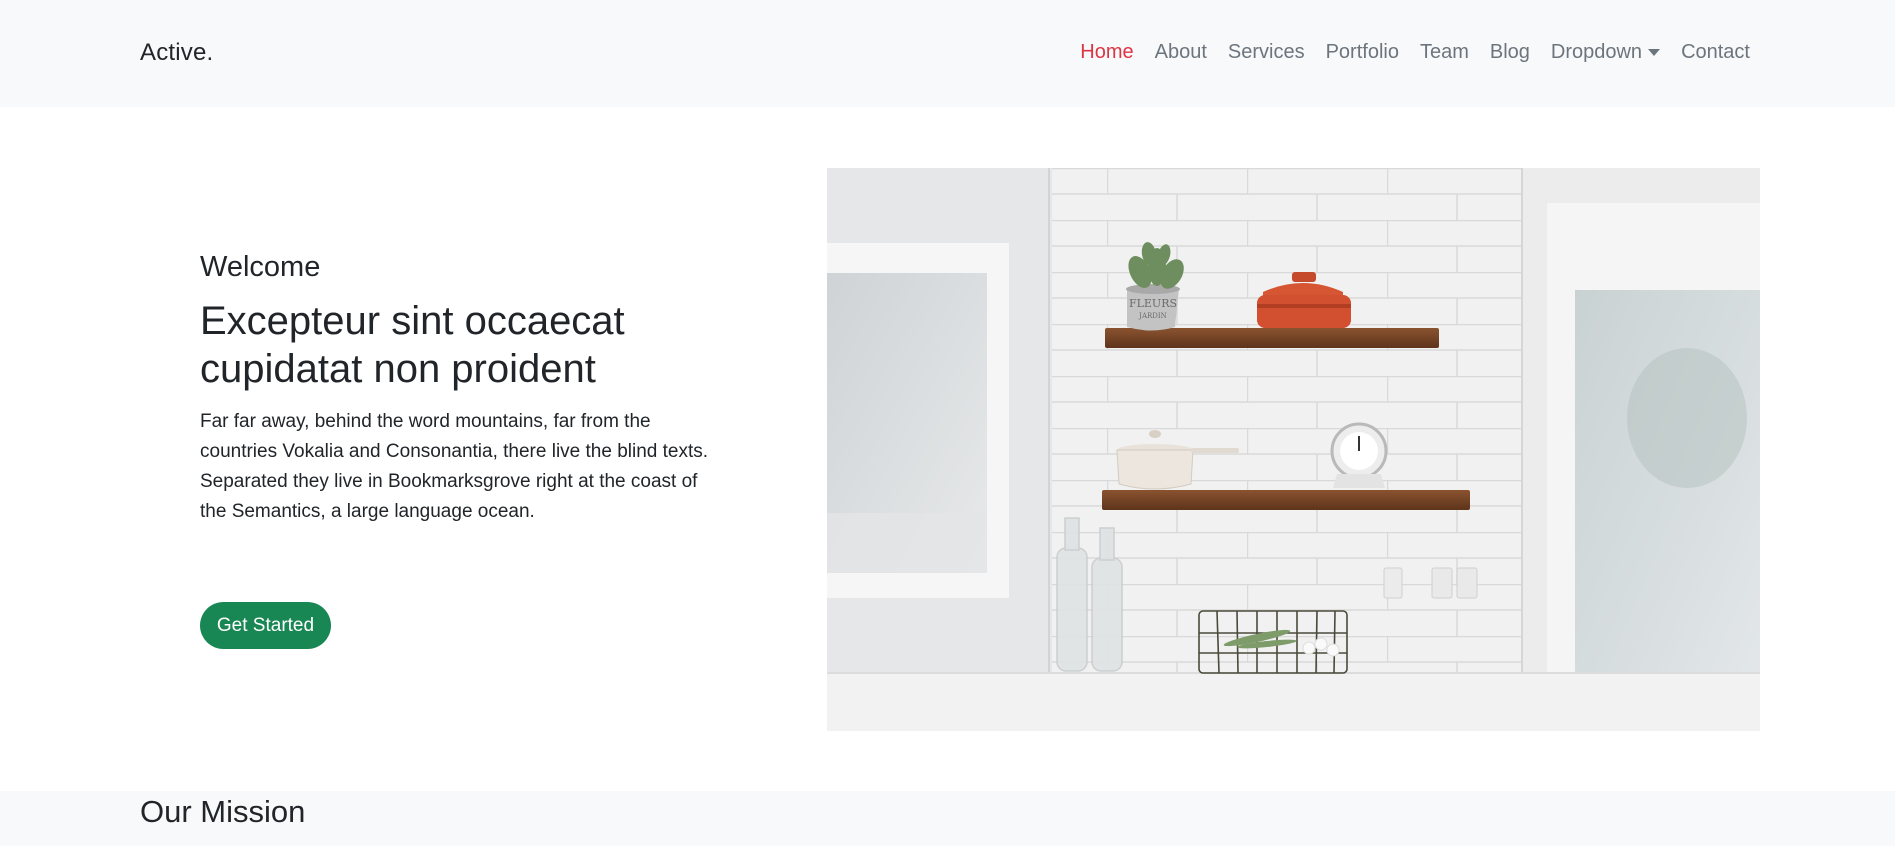  I want to click on nav-item-blog: Blog, so click(1510, 52).